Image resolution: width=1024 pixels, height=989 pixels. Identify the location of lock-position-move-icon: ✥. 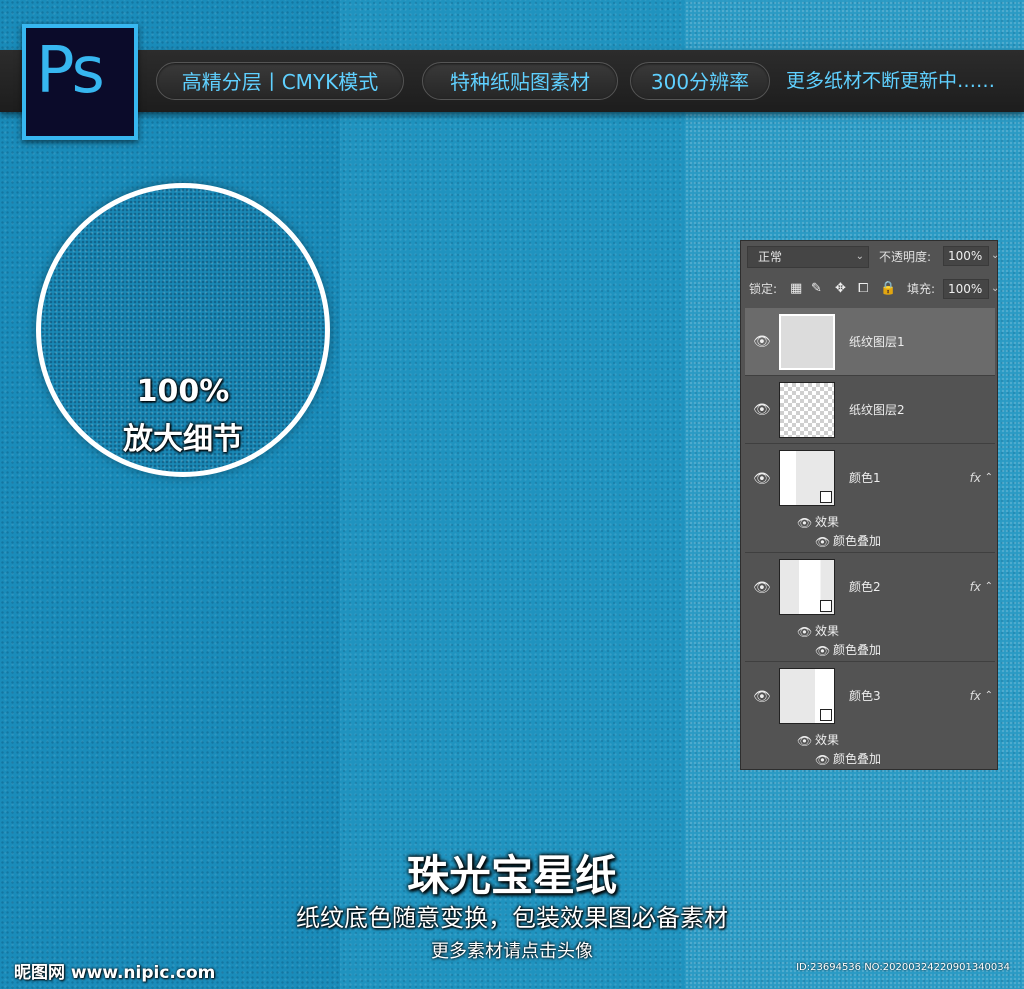
(840, 289).